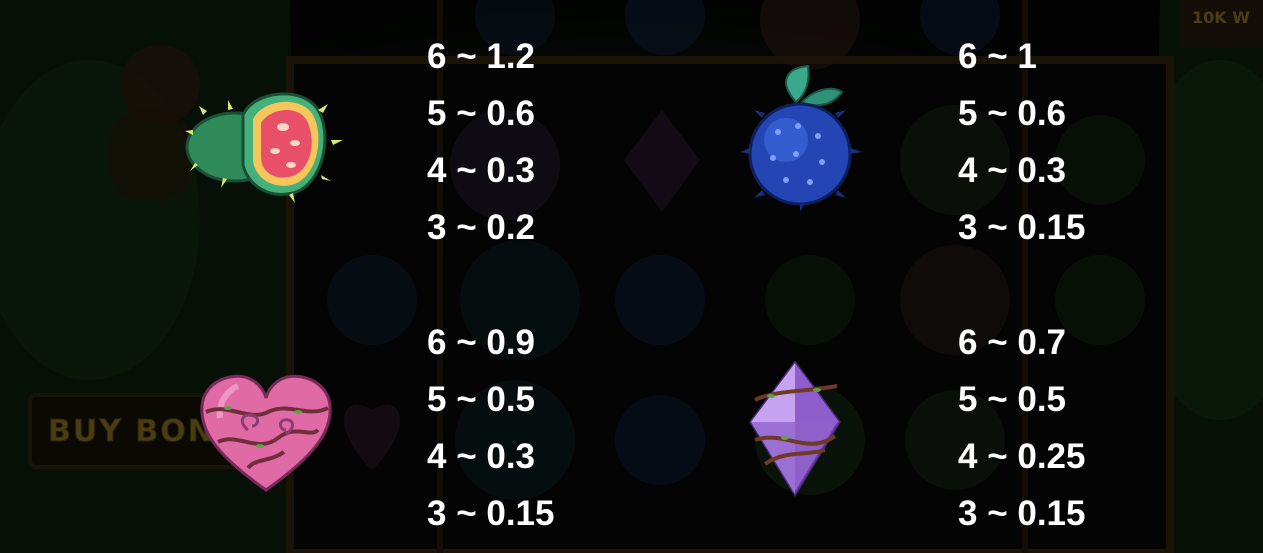  I want to click on paytable-diamond-values: 6 ~ 0.7 5 ~ 0.5 4 ~ 0.25 3 ~ 0.15, so click(1021, 428).